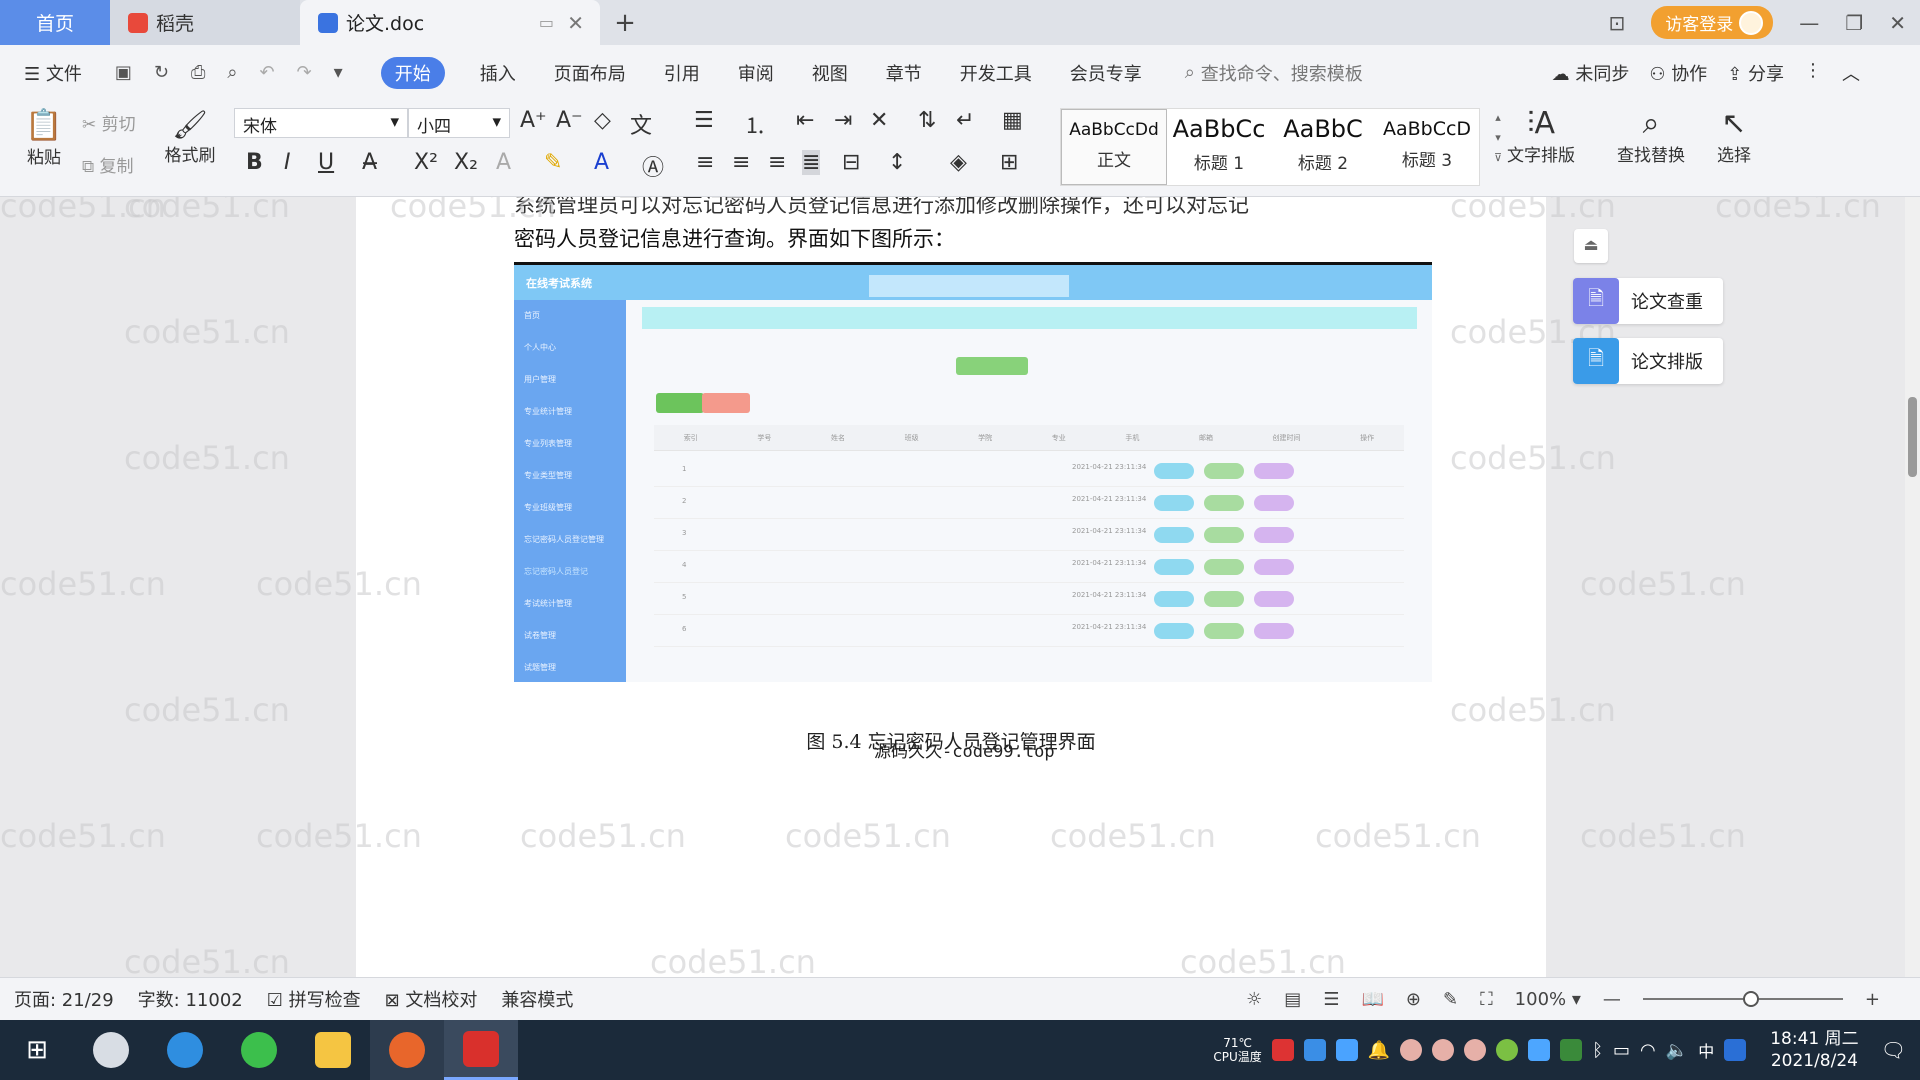  Describe the element at coordinates (1486, 999) in the screenshot. I see `fit-page-icon: ⛶` at that location.